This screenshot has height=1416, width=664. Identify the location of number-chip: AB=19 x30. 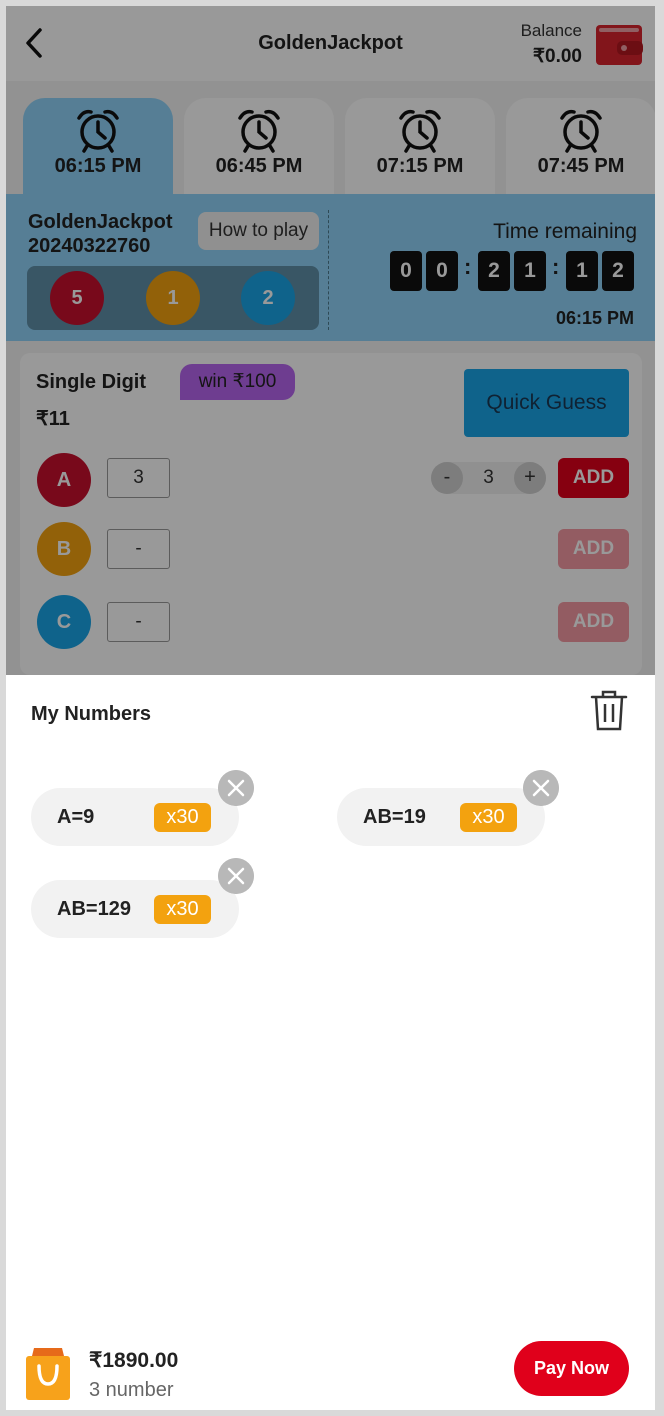
(441, 817).